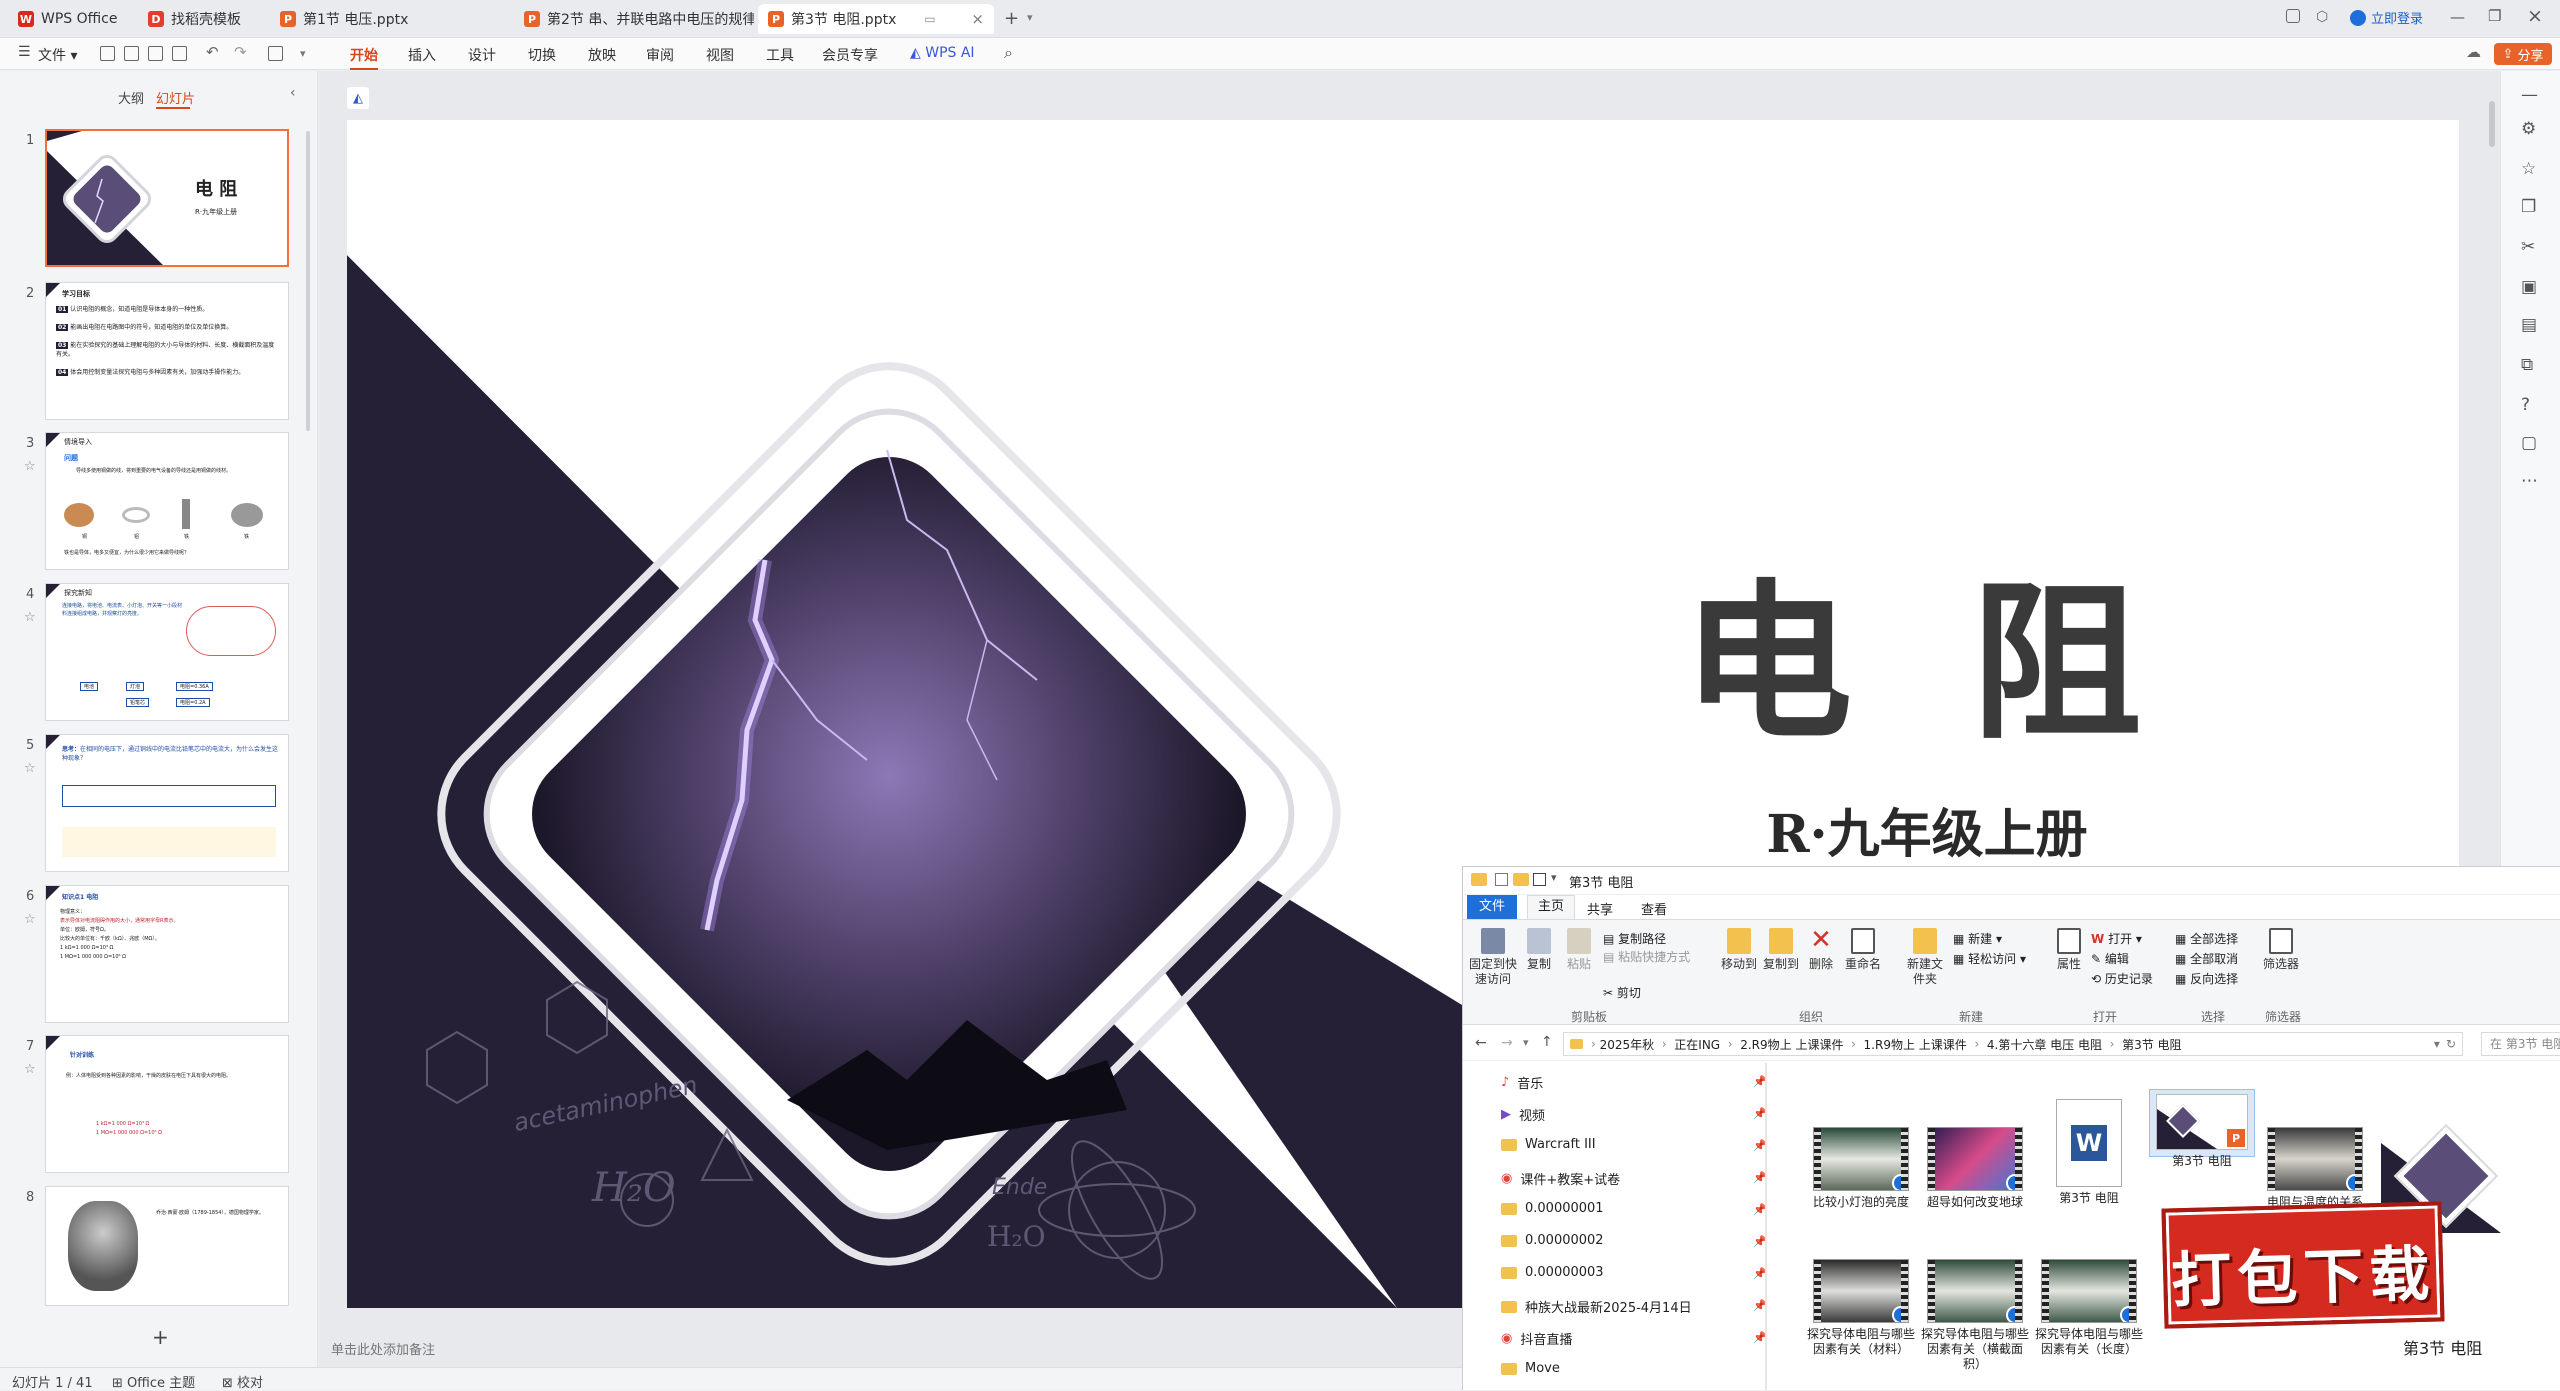 This screenshot has width=2560, height=1391. I want to click on history-button: ⟲ 历史记录, so click(2122, 978).